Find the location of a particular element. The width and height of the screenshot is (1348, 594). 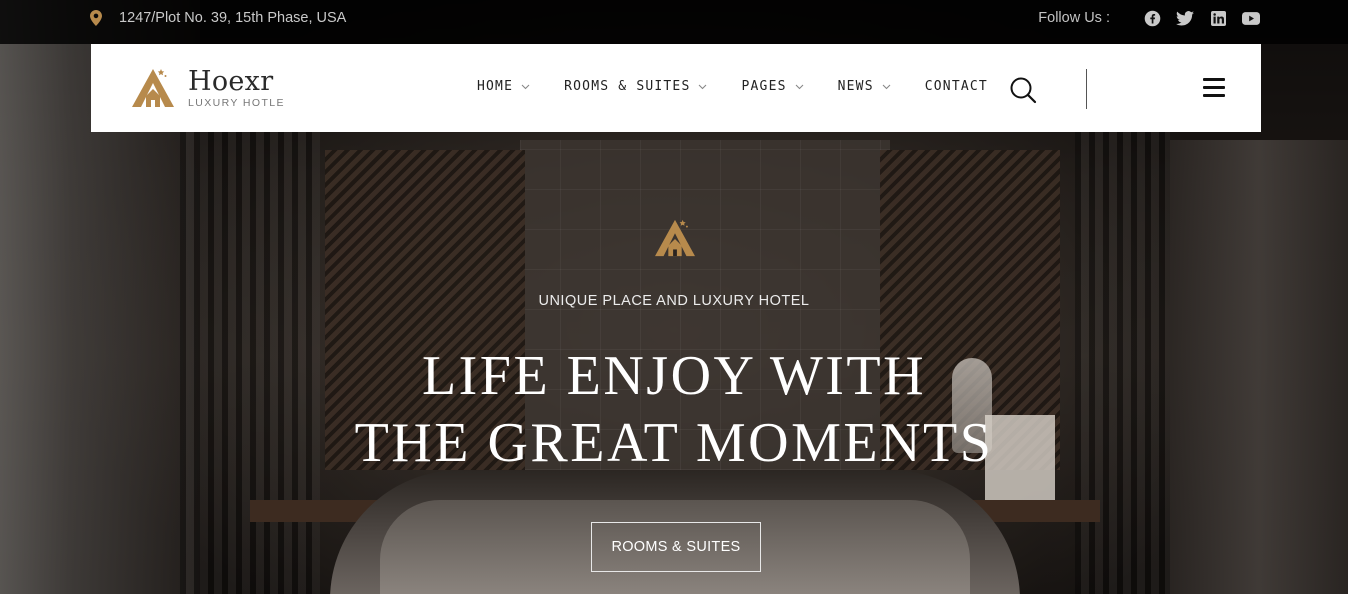

nav-item-label: HOME is located at coordinates (495, 86).